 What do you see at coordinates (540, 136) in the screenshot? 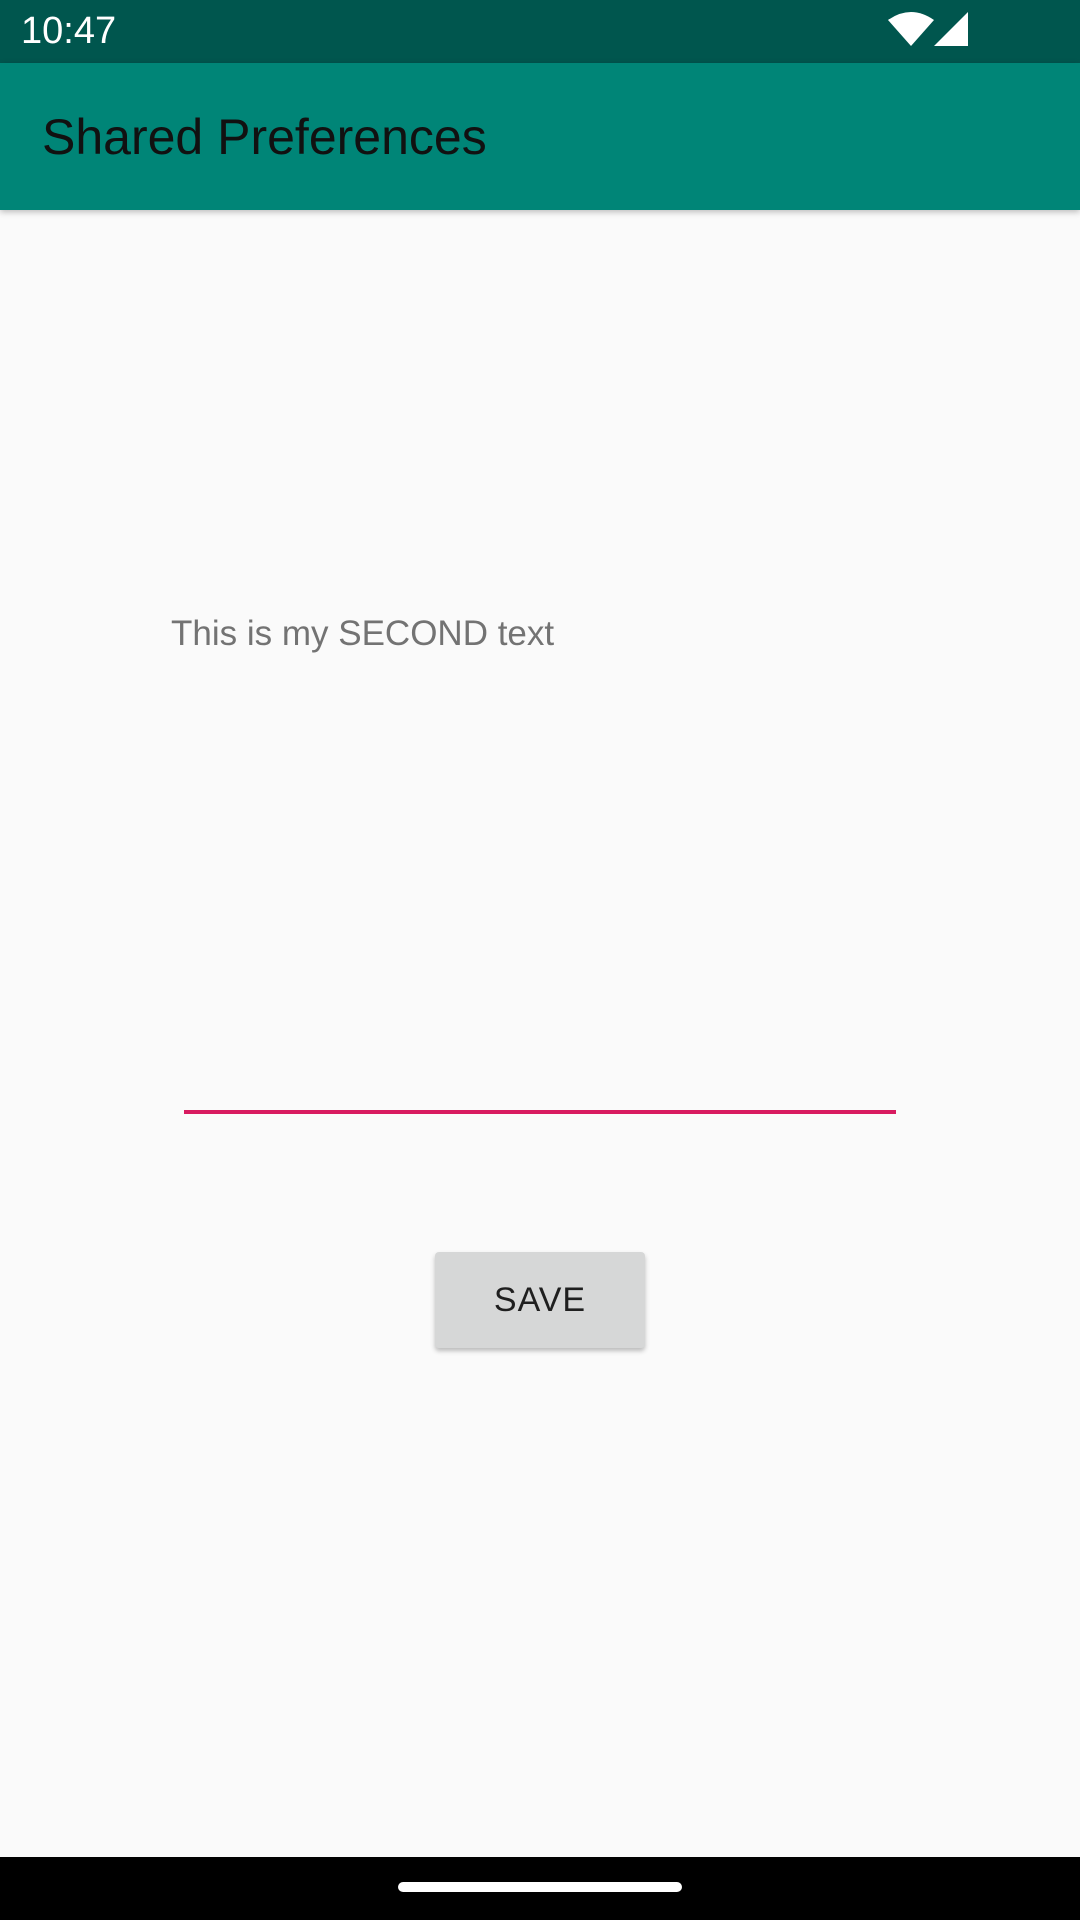
I see `app-bar: Shared Preferences` at bounding box center [540, 136].